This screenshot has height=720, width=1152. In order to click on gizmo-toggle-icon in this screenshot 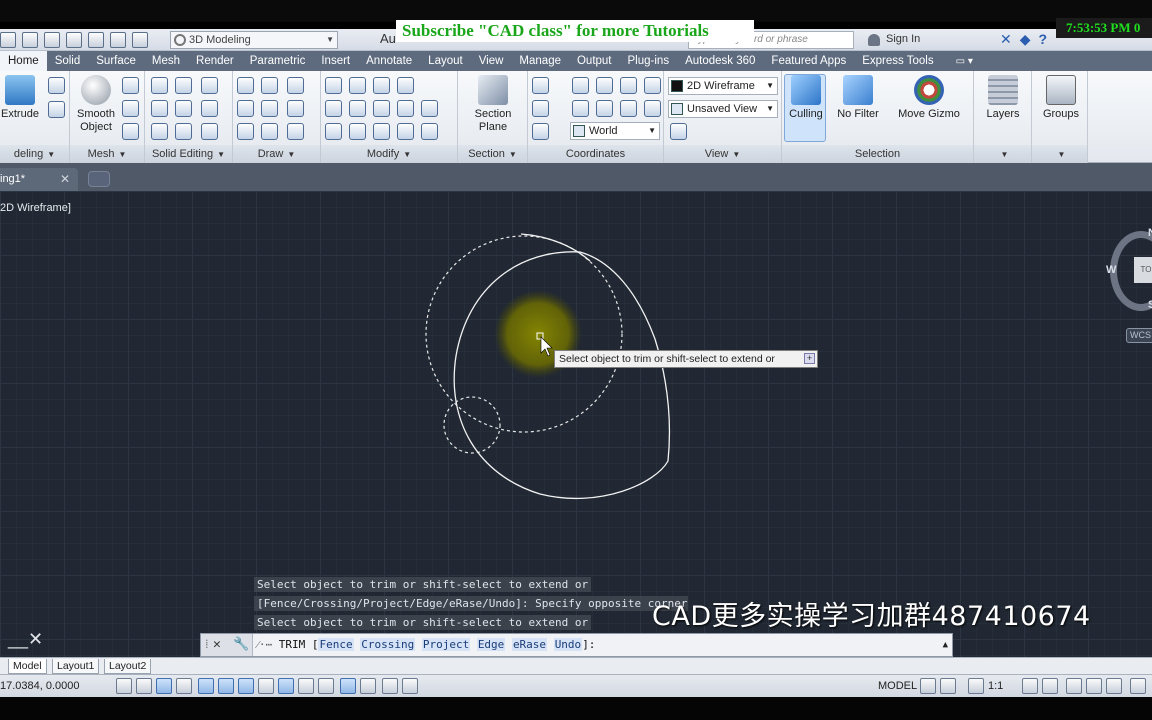, I will do `click(410, 686)`.